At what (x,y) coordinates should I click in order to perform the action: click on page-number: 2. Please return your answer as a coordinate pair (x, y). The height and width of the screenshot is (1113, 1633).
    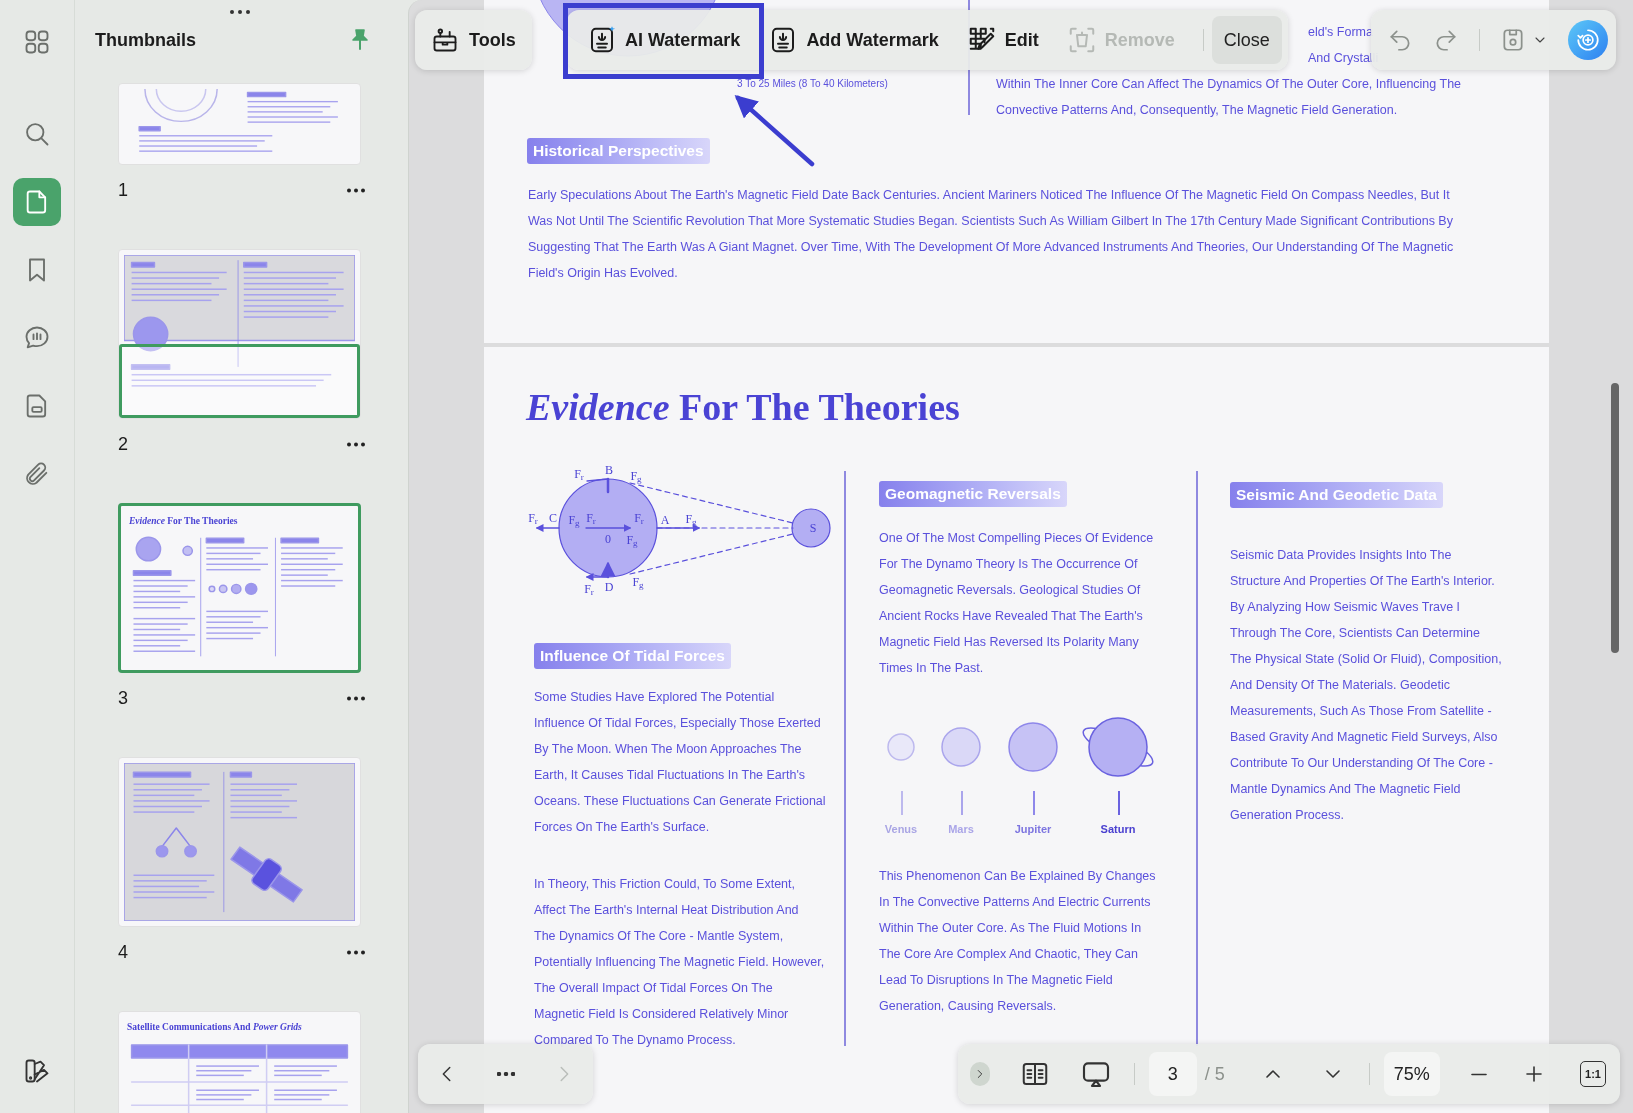
    Looking at the image, I should click on (123, 444).